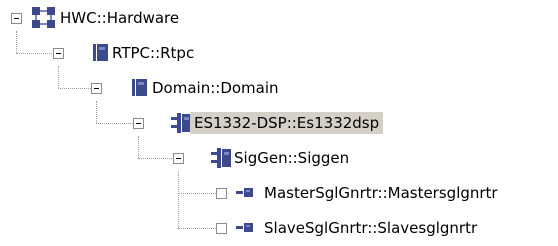 This screenshot has height=246, width=558. Describe the element at coordinates (139, 87) in the screenshot. I see `block-icon` at that location.